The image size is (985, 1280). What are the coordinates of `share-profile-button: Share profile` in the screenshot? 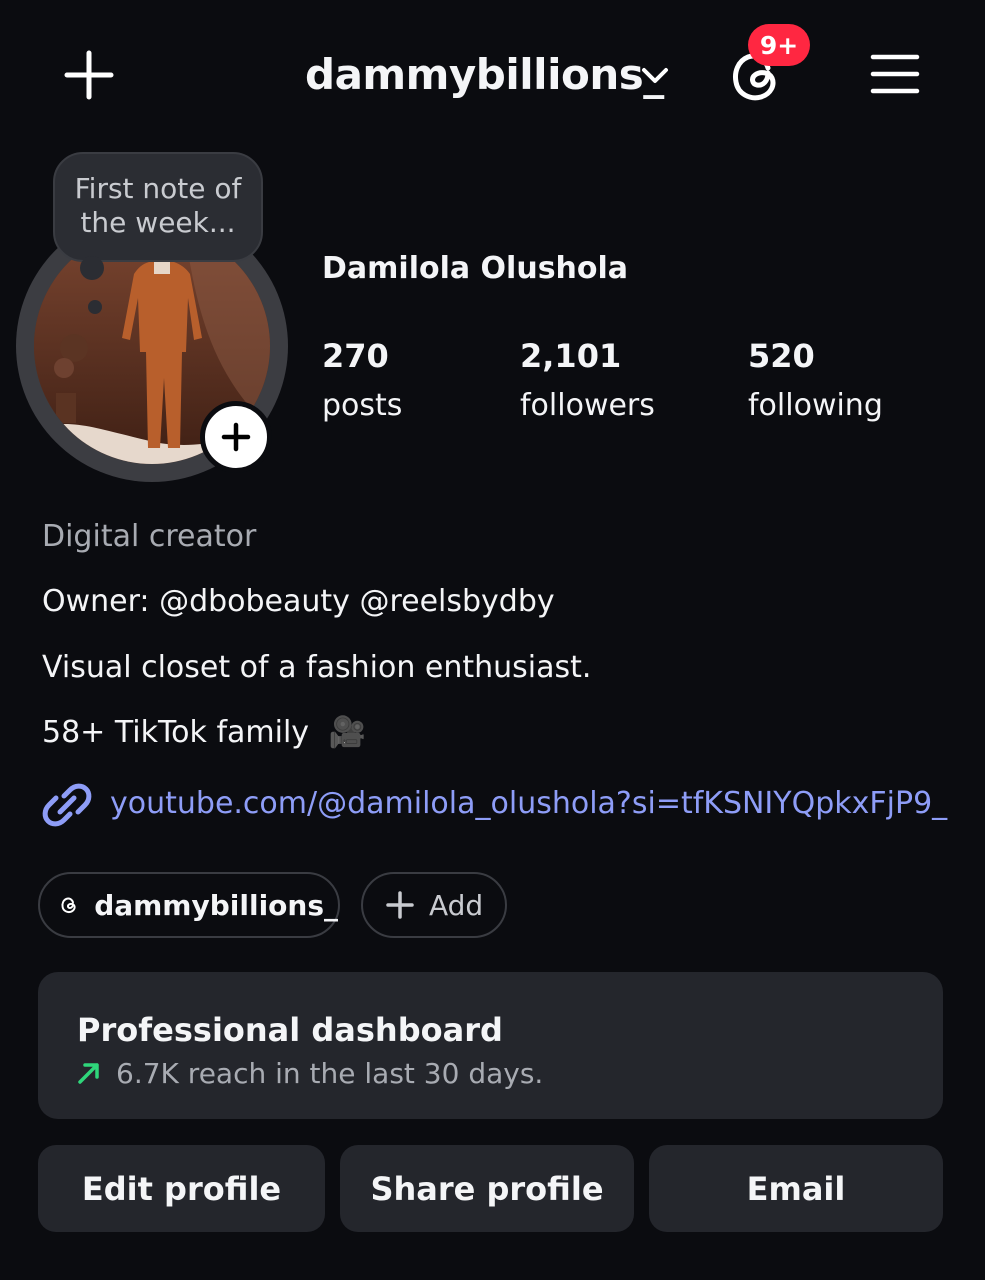 It's located at (487, 1188).